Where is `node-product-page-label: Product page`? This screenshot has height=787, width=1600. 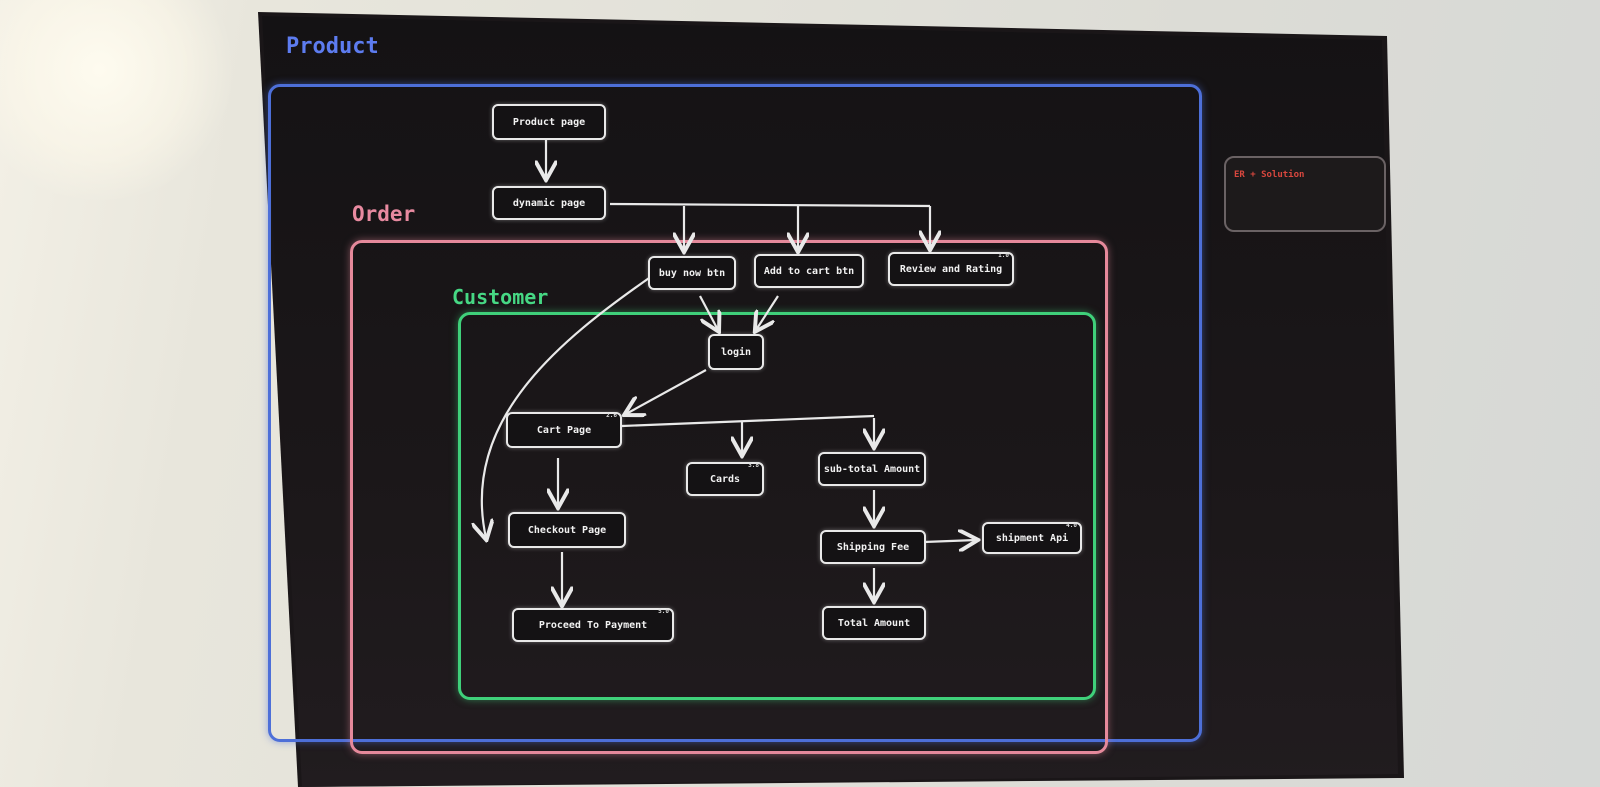
node-product-page-label: Product page is located at coordinates (549, 122).